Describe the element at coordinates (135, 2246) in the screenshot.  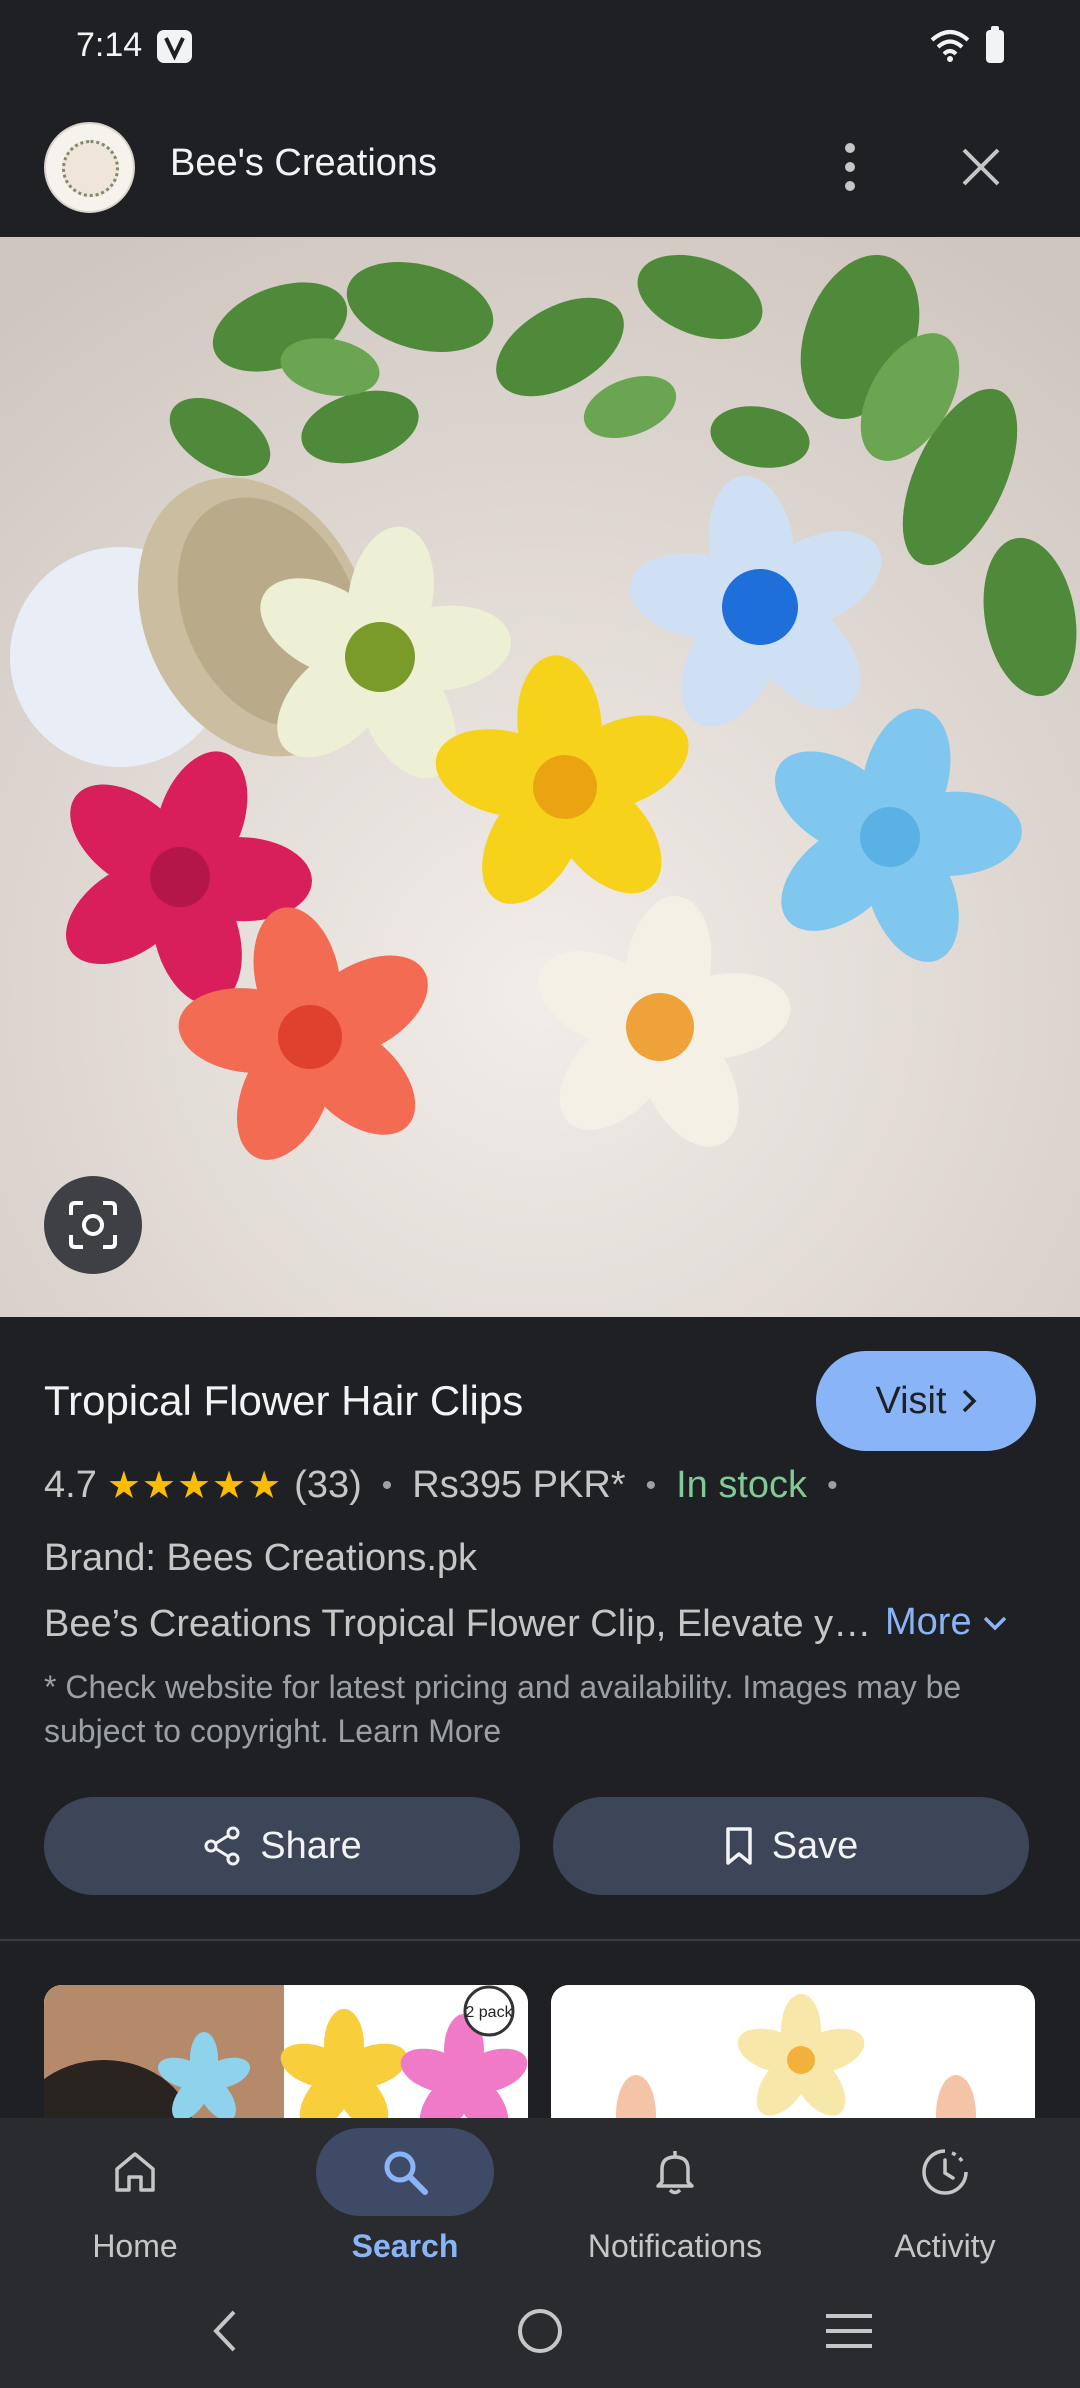
I see `nav-label-home: Home` at that location.